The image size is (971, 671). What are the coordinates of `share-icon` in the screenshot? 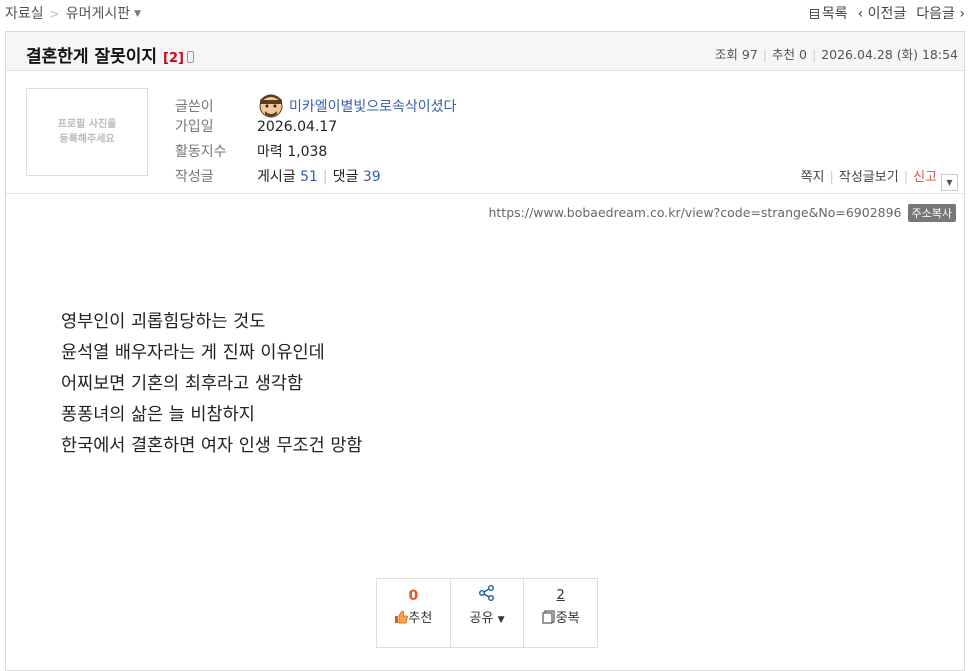 It's located at (486, 593).